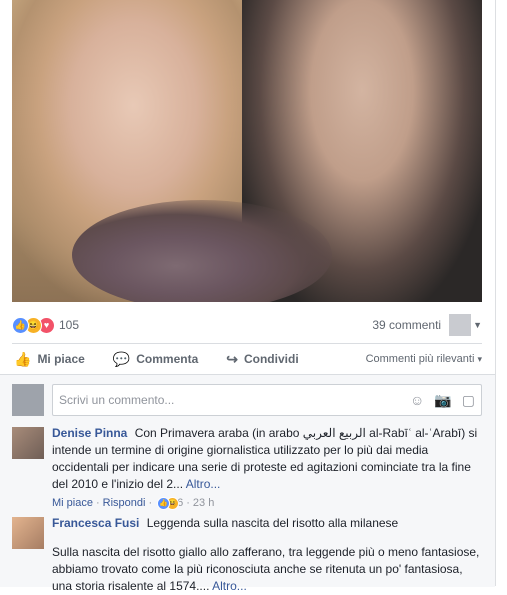 This screenshot has height=595, width=507. I want to click on share-button: ↪ Condividi, so click(262, 359).